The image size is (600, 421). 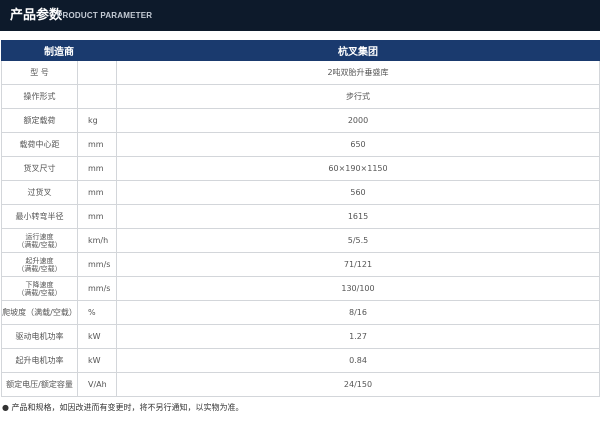 I want to click on param-value: 560, so click(x=358, y=192).